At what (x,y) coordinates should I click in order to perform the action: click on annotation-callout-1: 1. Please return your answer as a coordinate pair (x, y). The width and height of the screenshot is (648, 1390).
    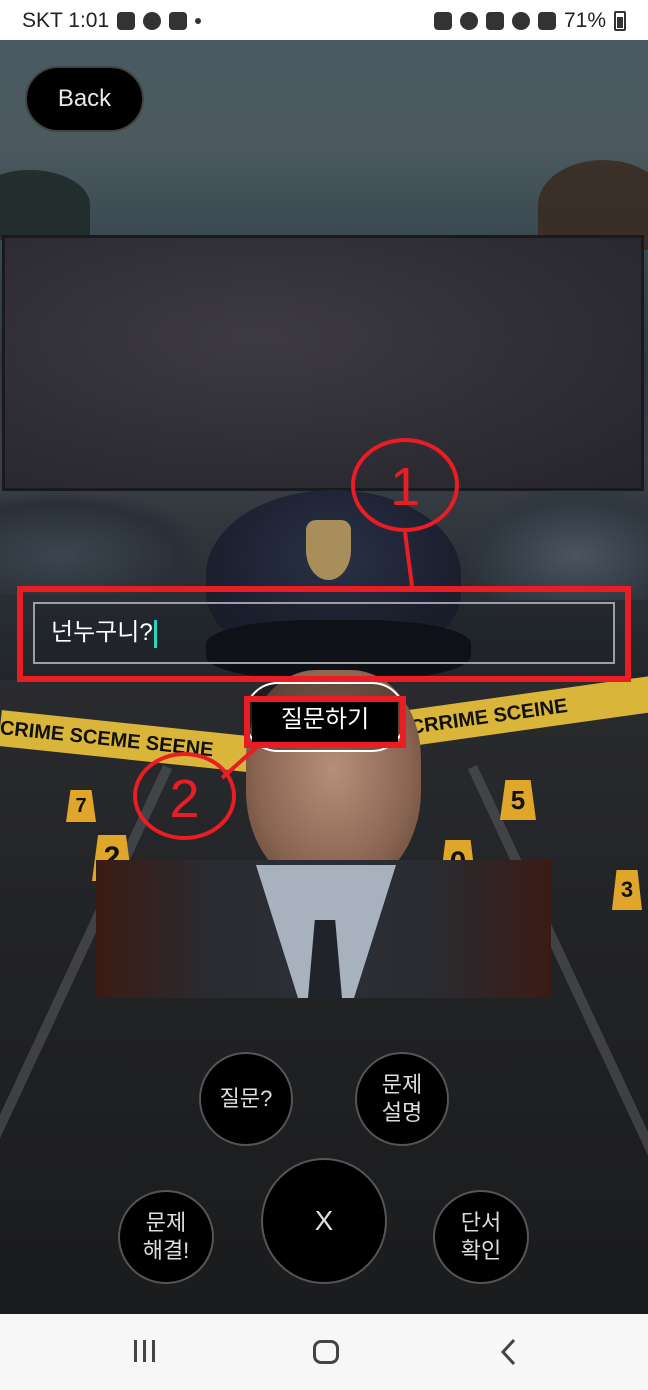
    Looking at the image, I should click on (405, 485).